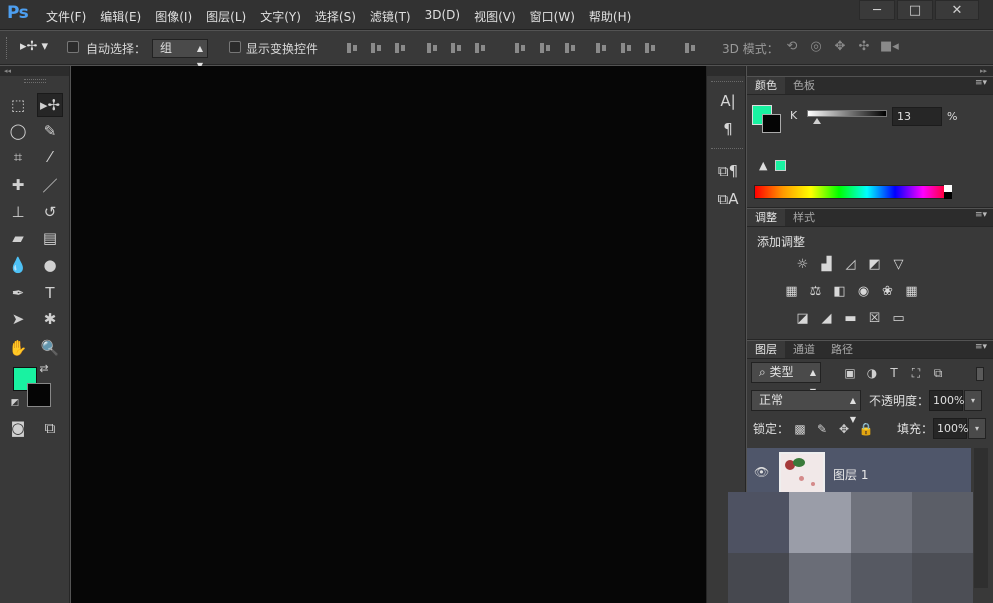  Describe the element at coordinates (791, 291) in the screenshot. I see `hue-saturation-icon: ▦` at that location.